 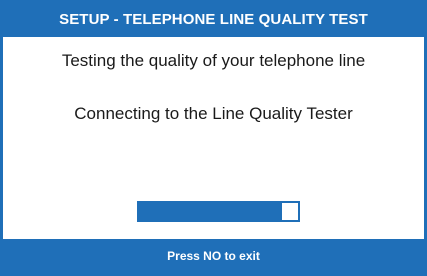 What do you see at coordinates (213, 256) in the screenshot?
I see `exit-hint: Press NO to exit` at bounding box center [213, 256].